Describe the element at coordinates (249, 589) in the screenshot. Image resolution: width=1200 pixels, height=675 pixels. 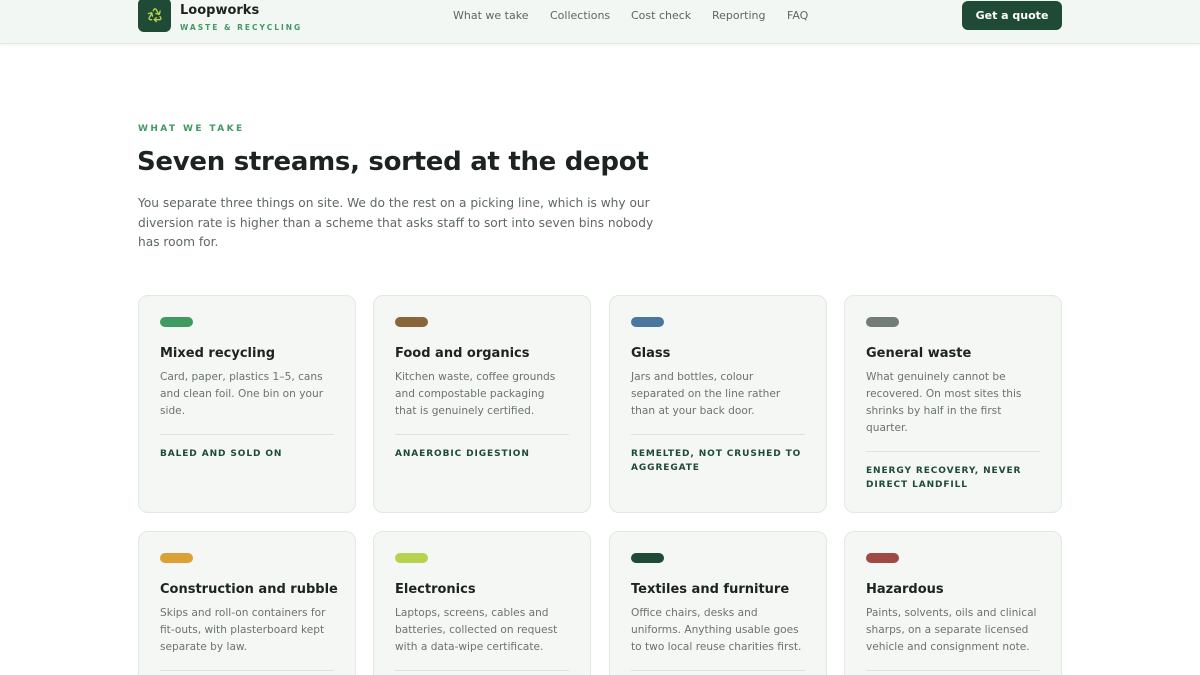
I see `stream-title: Construction and rubble` at that location.